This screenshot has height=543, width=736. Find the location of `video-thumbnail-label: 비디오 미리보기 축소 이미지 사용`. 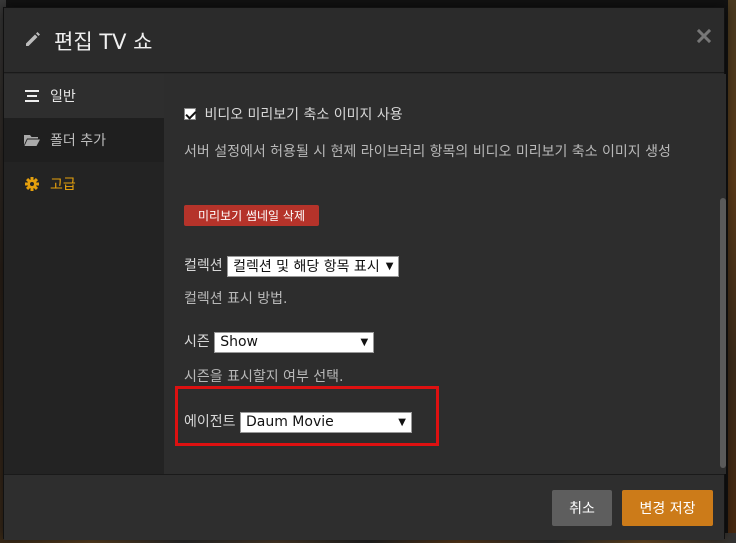

video-thumbnail-label: 비디오 미리보기 축소 이미지 사용 is located at coordinates (303, 115).